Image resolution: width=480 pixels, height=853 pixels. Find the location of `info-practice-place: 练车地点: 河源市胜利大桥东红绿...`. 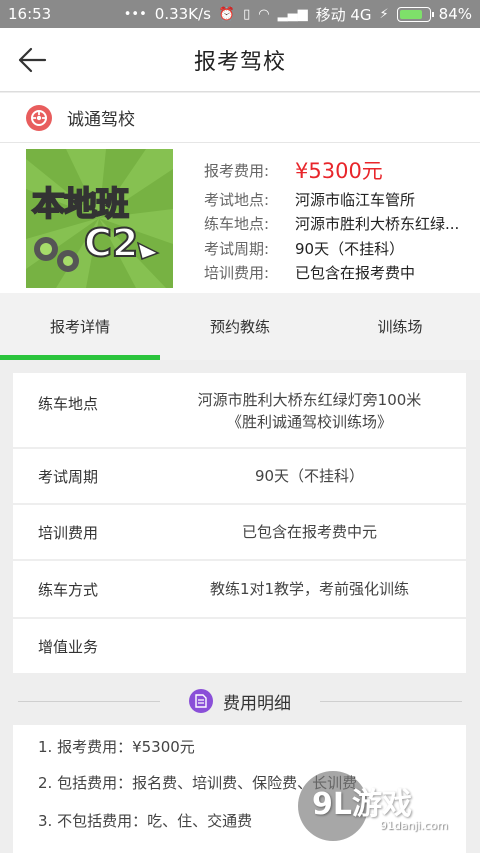

info-practice-place: 练车地点: 河源市胜利大桥东红绿... is located at coordinates (339, 224).